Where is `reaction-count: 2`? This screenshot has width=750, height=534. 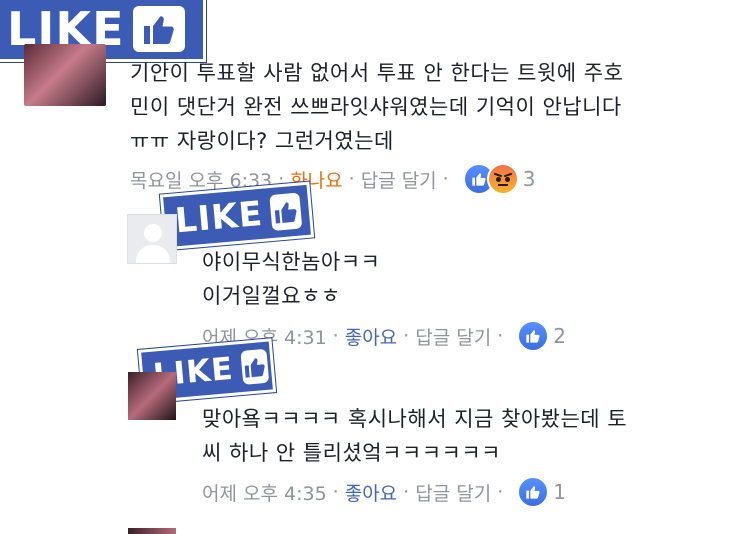
reaction-count: 2 is located at coordinates (559, 336).